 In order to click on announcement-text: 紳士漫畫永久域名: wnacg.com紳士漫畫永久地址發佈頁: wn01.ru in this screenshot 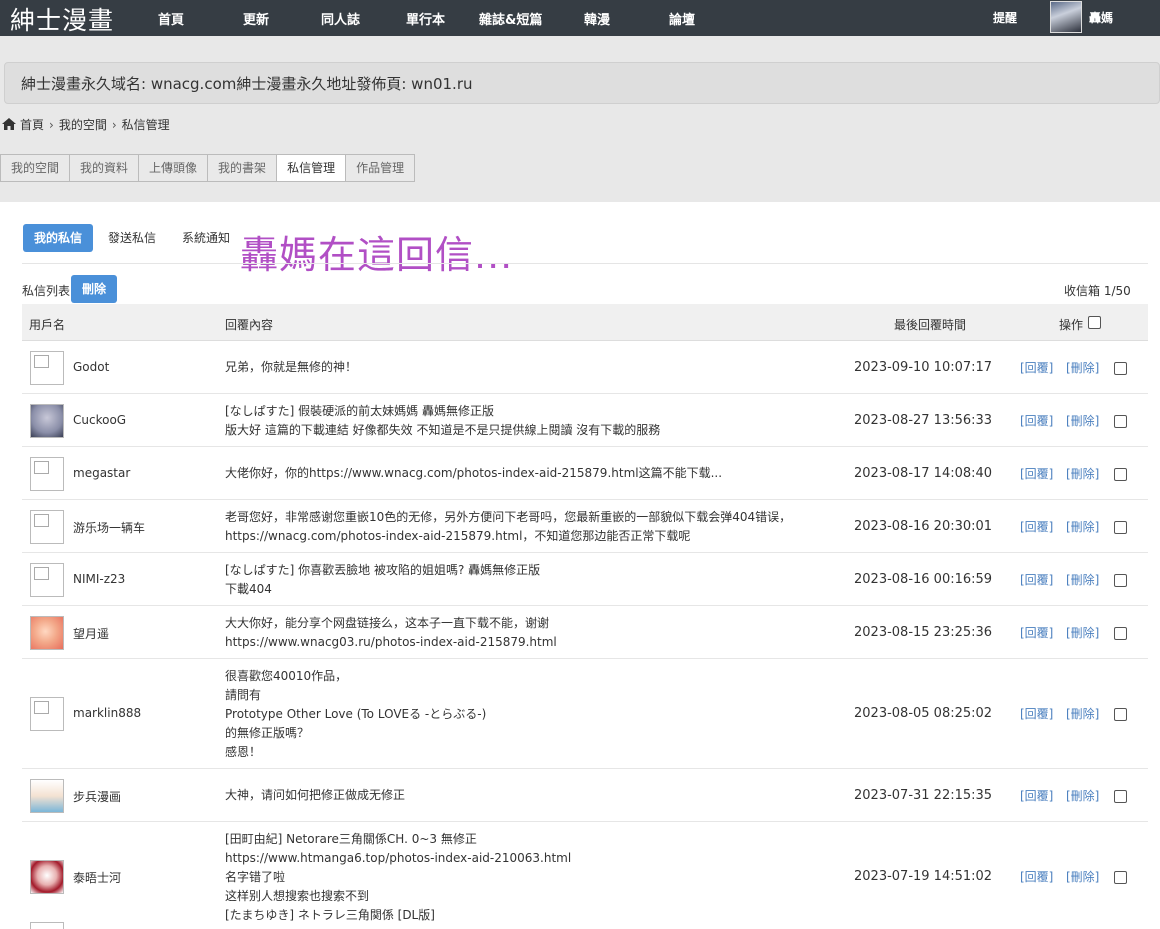, I will do `click(247, 84)`.